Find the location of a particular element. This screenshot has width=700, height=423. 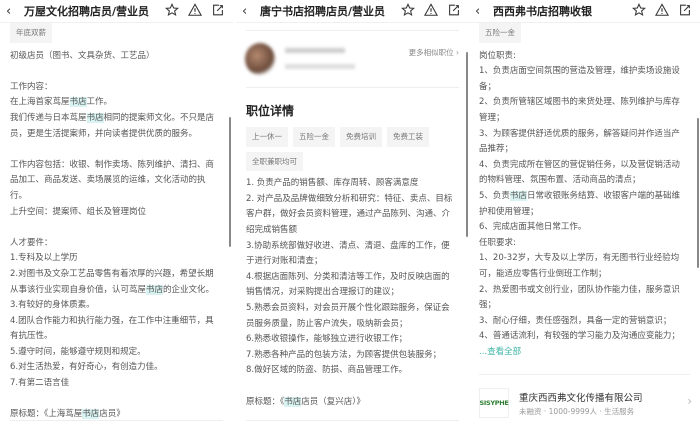

description-line: 1. 负责产品的销售额、库存周转、顾客满意度 is located at coordinates (332, 183).